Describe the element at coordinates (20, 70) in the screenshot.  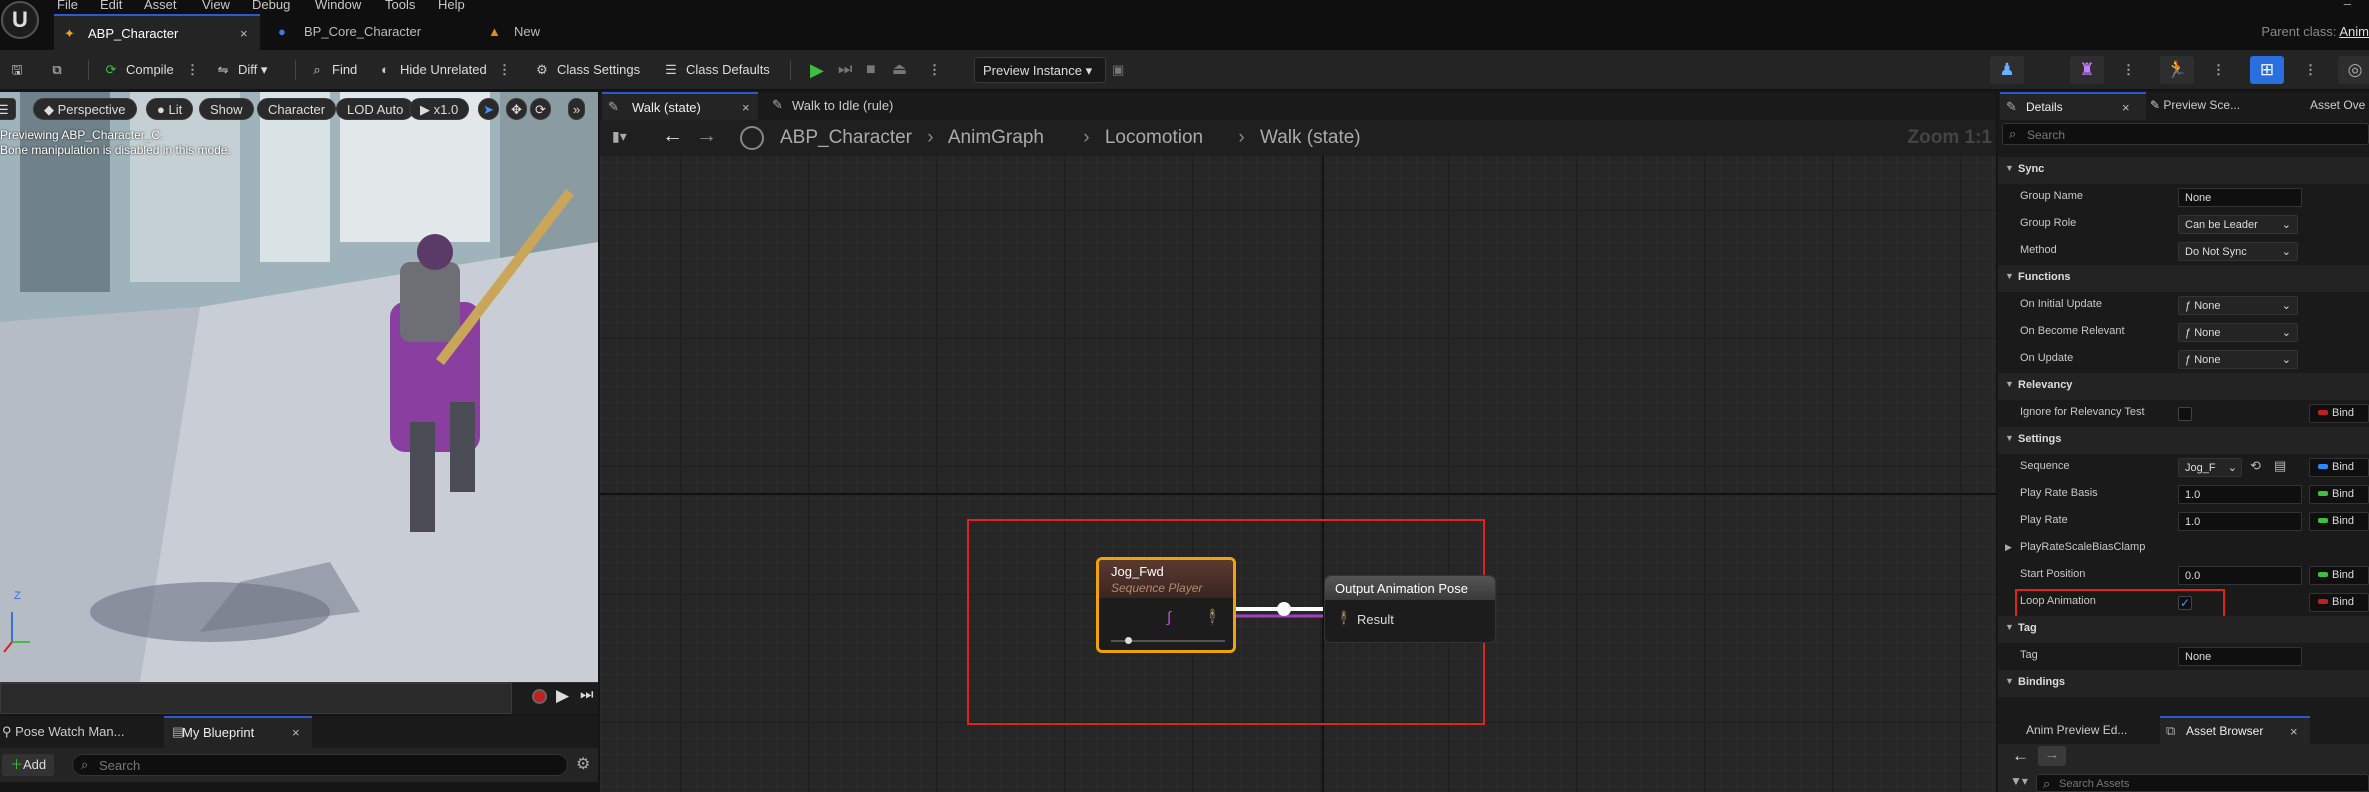
I see `save-icon: 🖫` at that location.